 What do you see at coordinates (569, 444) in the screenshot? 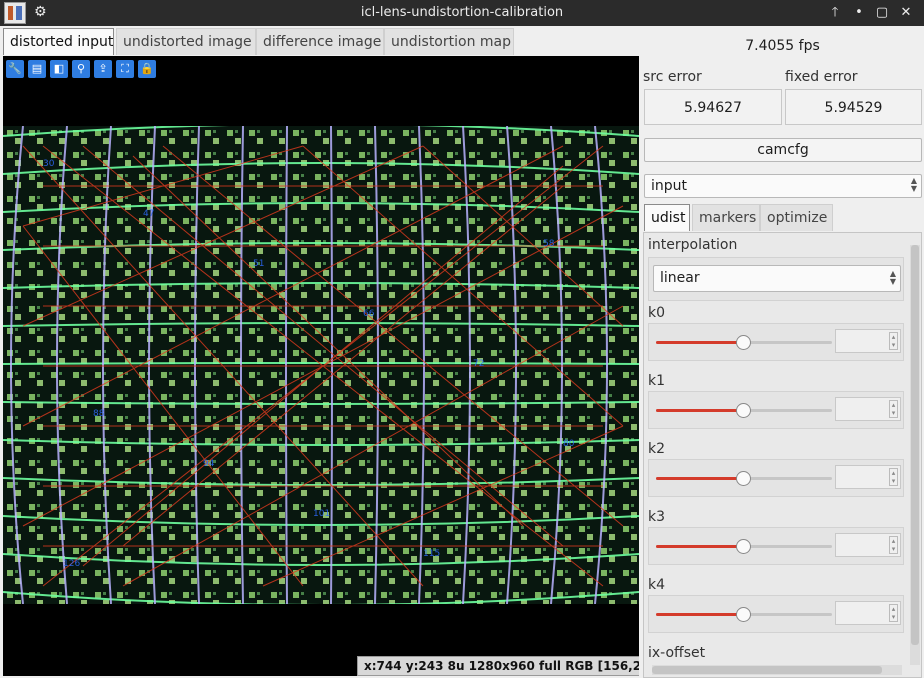
I see `svg-text: 80` at bounding box center [569, 444].